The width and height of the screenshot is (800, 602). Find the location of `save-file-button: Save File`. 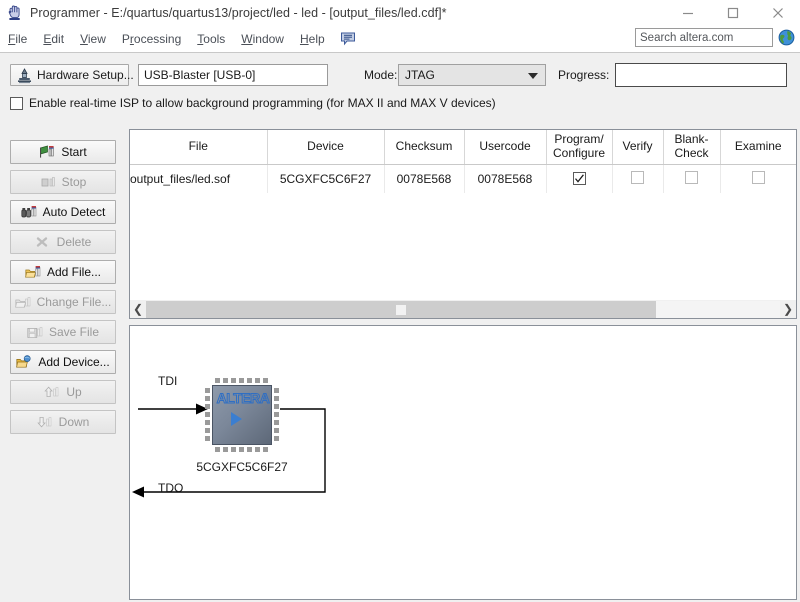

save-file-button: Save File is located at coordinates (63, 332).